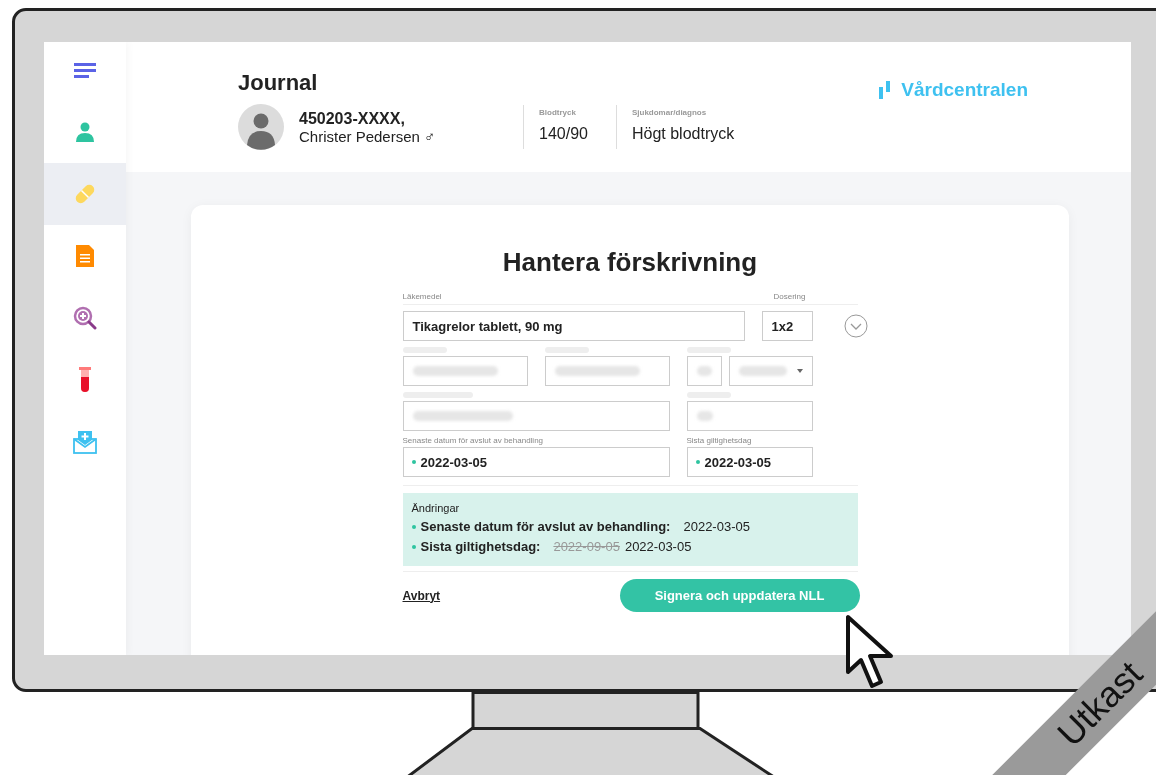 The image size is (1156, 775). What do you see at coordinates (85, 132) in the screenshot?
I see `person-icon` at bounding box center [85, 132].